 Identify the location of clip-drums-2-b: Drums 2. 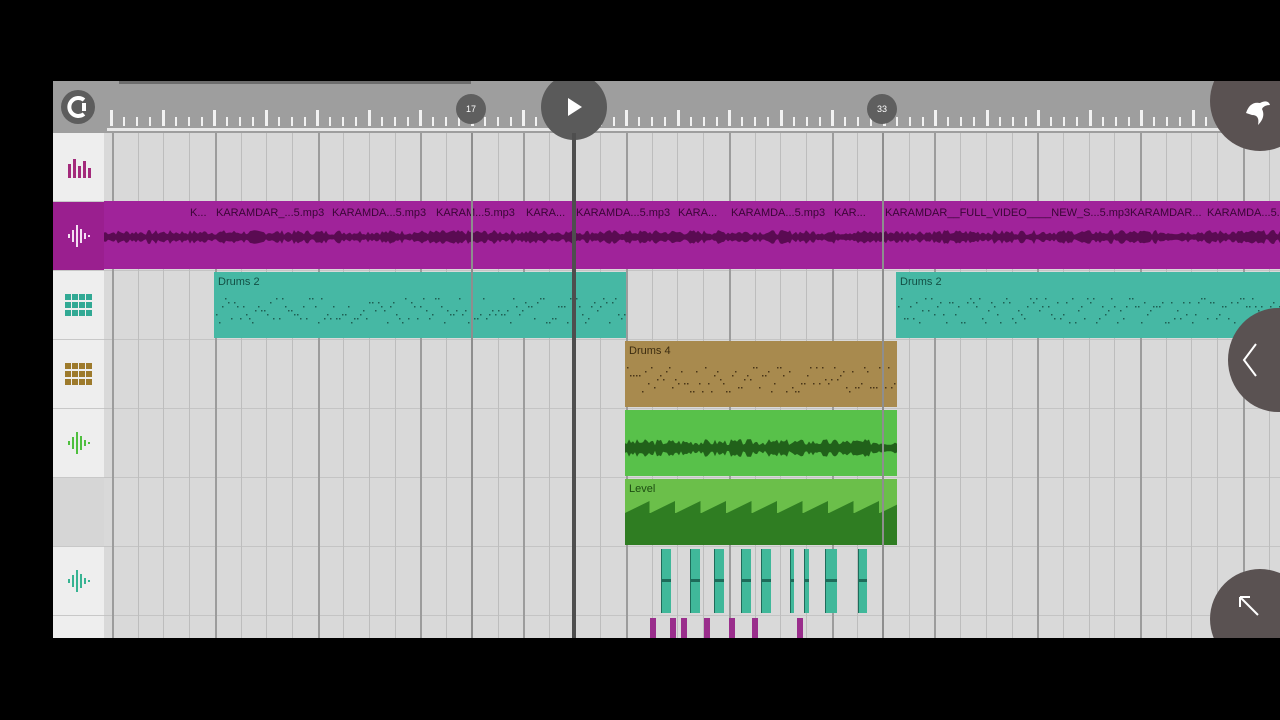
(1088, 305).